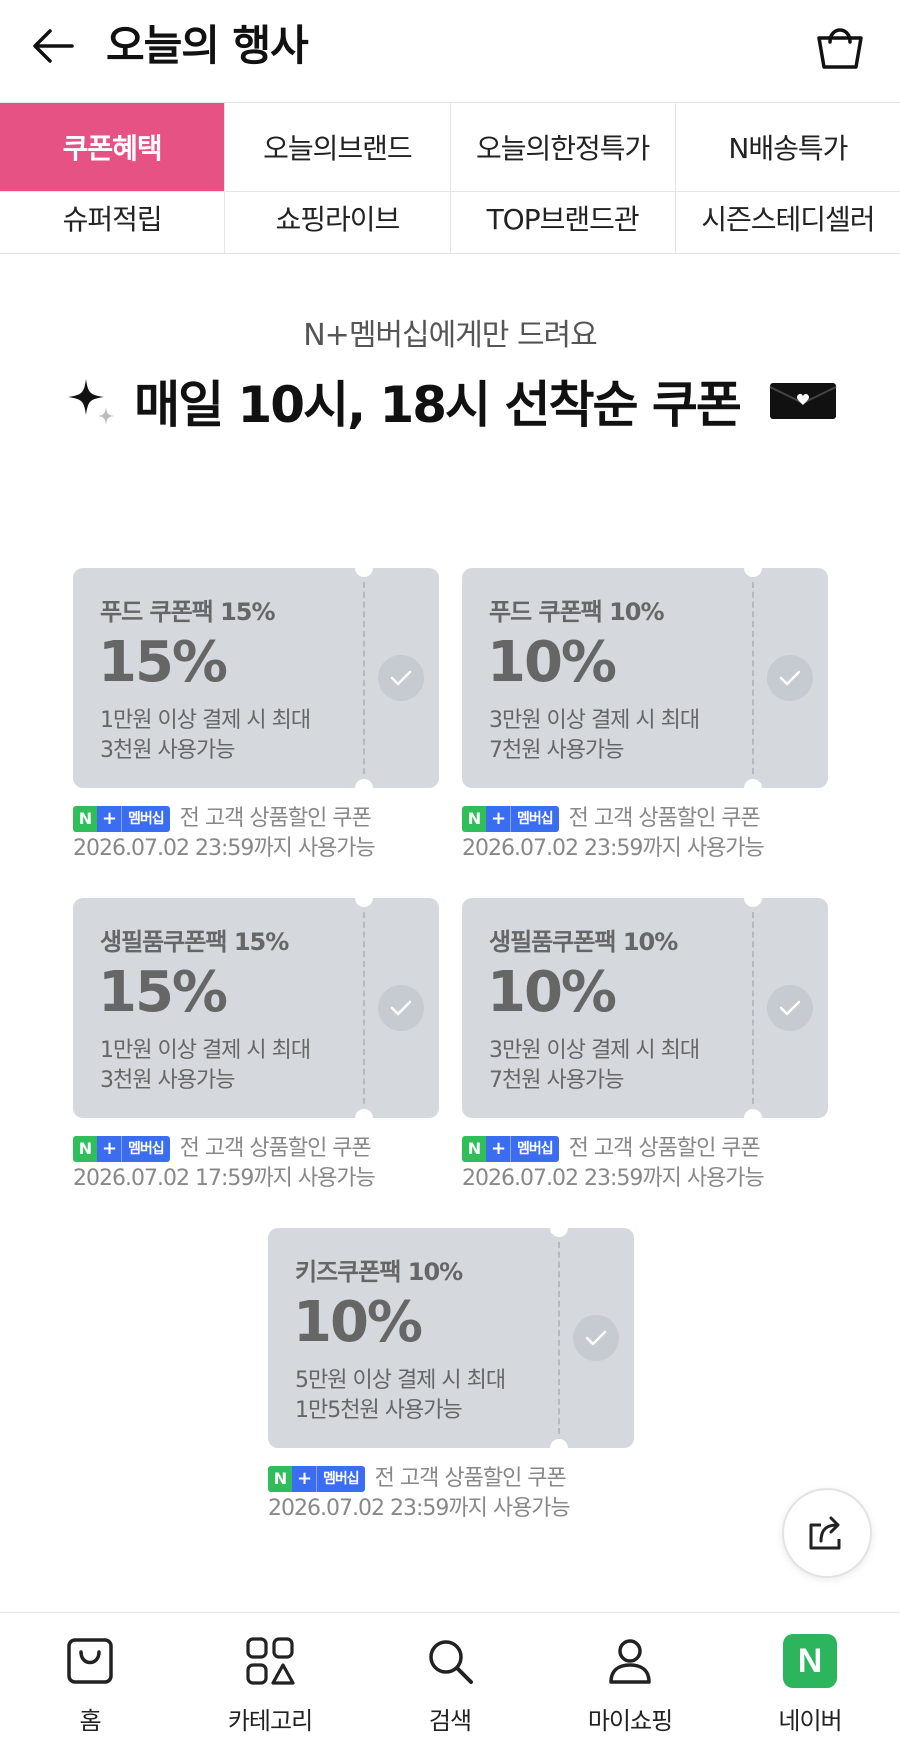  What do you see at coordinates (224, 848) in the screenshot?
I see `coupon-expiry: 2026.07.02 23:59까지 사용가능` at bounding box center [224, 848].